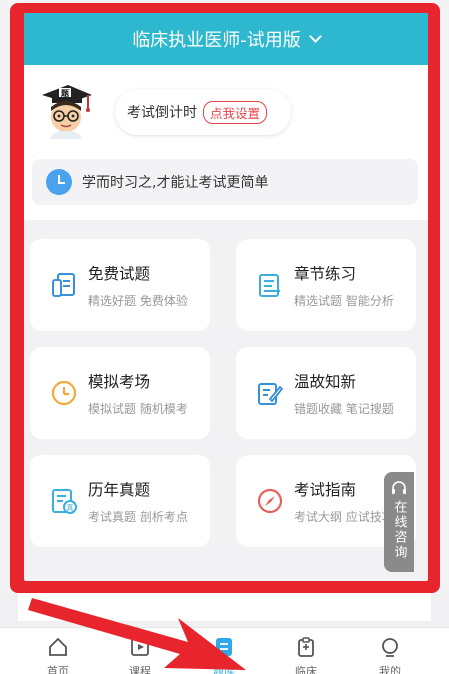 This screenshot has width=449, height=674. What do you see at coordinates (306, 647) in the screenshot?
I see `clipboard-icon` at bounding box center [306, 647].